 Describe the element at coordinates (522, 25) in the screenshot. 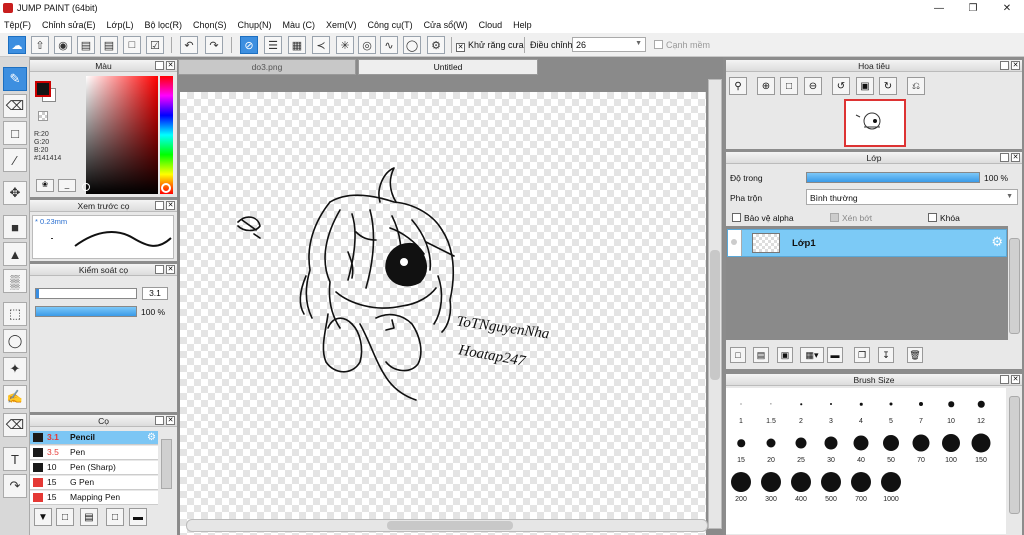

I see `menu-help: Help` at that location.